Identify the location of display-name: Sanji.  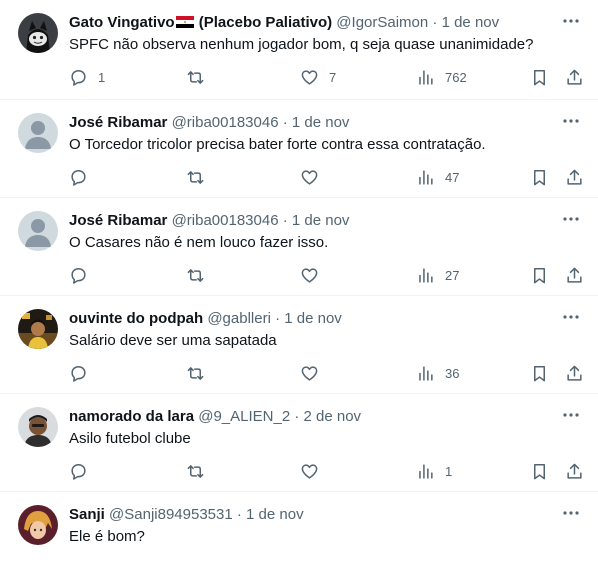
(87, 514).